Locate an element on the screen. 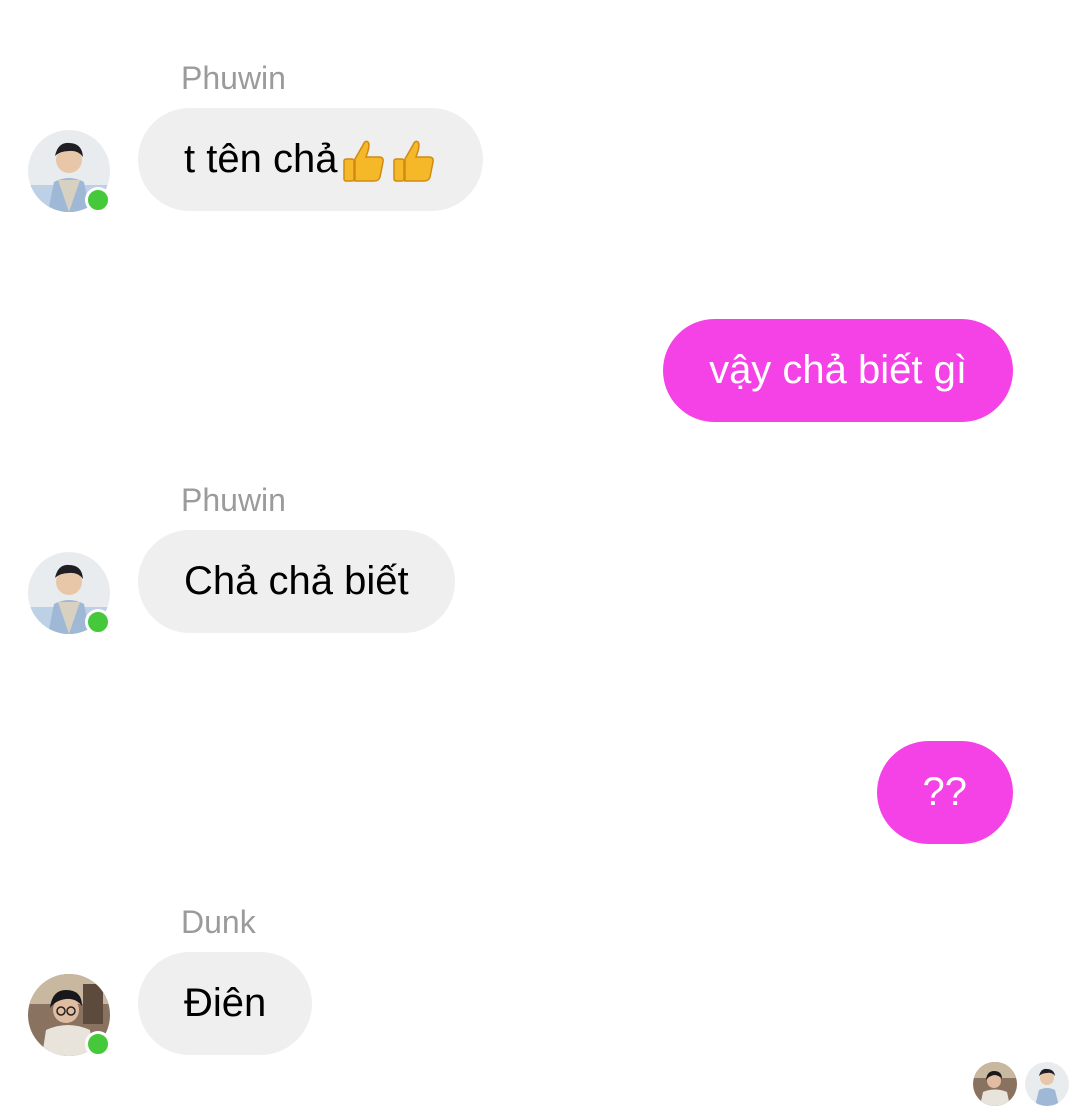 This screenshot has width=1080, height=1111. message-text: vậy chả biết gì is located at coordinates (838, 370).